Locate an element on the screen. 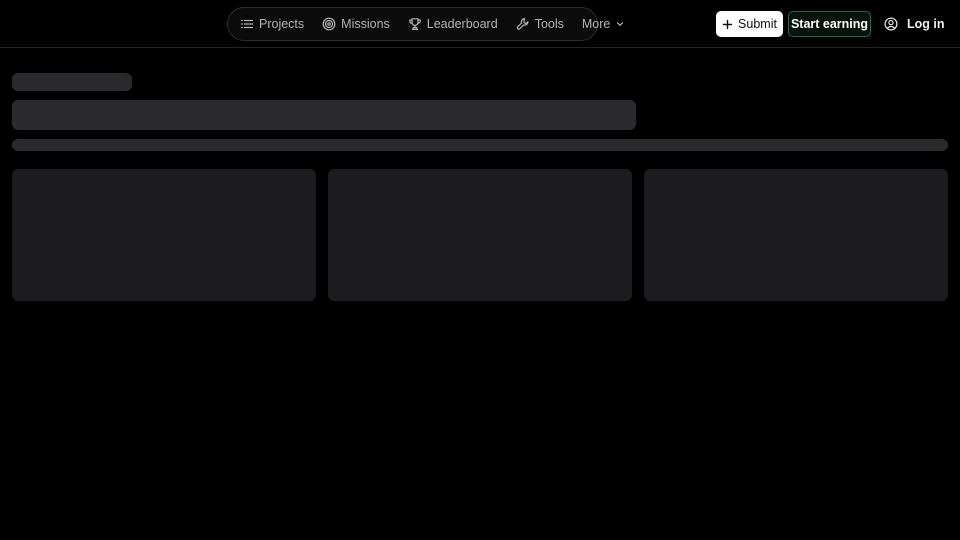 The width and height of the screenshot is (960, 540). start-earning-label: Start earning is located at coordinates (829, 24).